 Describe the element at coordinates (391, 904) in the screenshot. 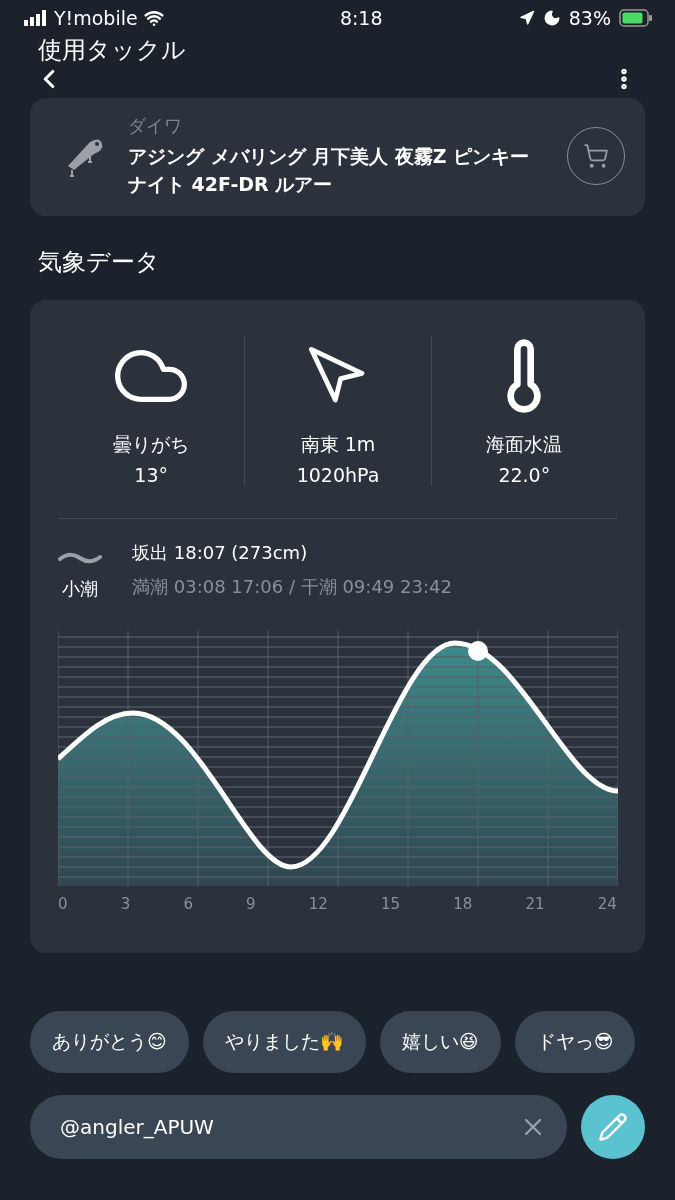

I see `axis-label: 15` at that location.